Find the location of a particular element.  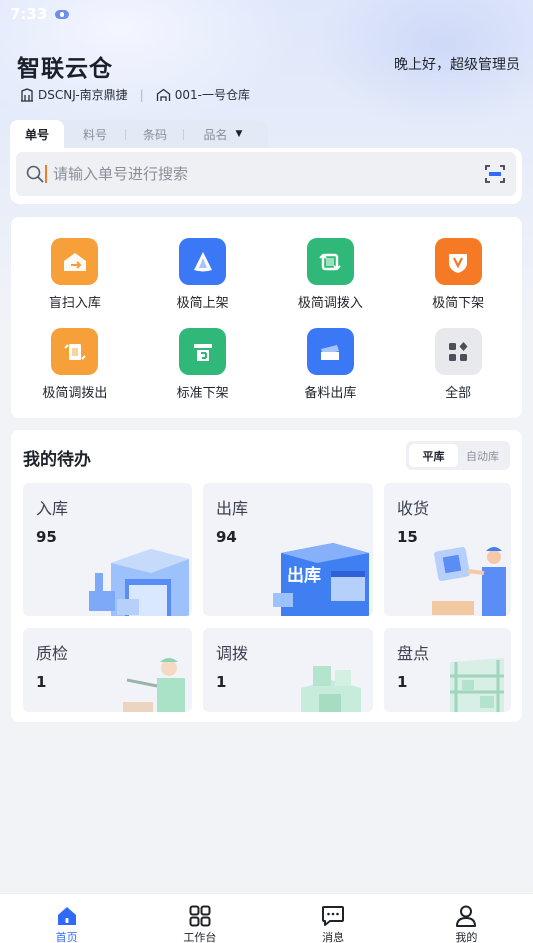

menu-material-outbound: 备料出库 is located at coordinates (331, 364).